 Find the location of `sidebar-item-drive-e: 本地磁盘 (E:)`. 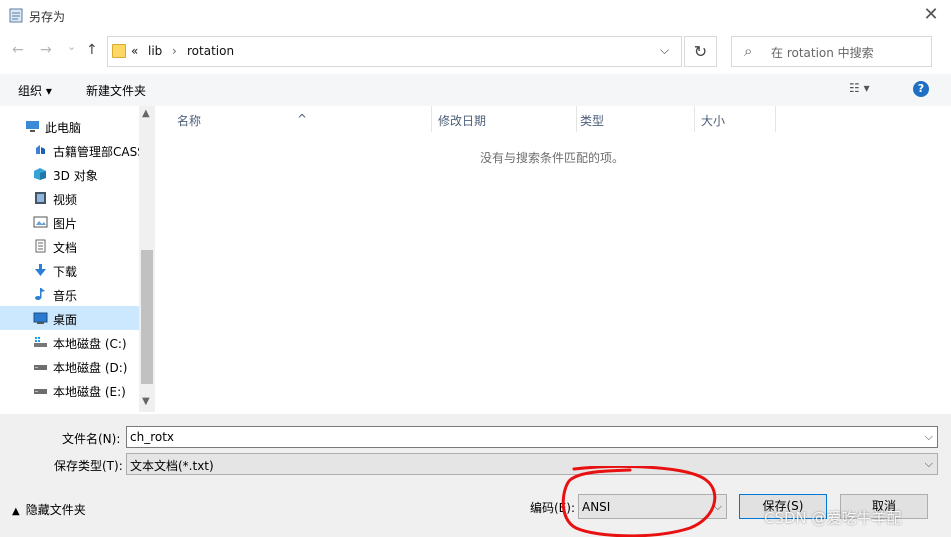

sidebar-item-drive-e: 本地磁盘 (E:) is located at coordinates (69, 390).